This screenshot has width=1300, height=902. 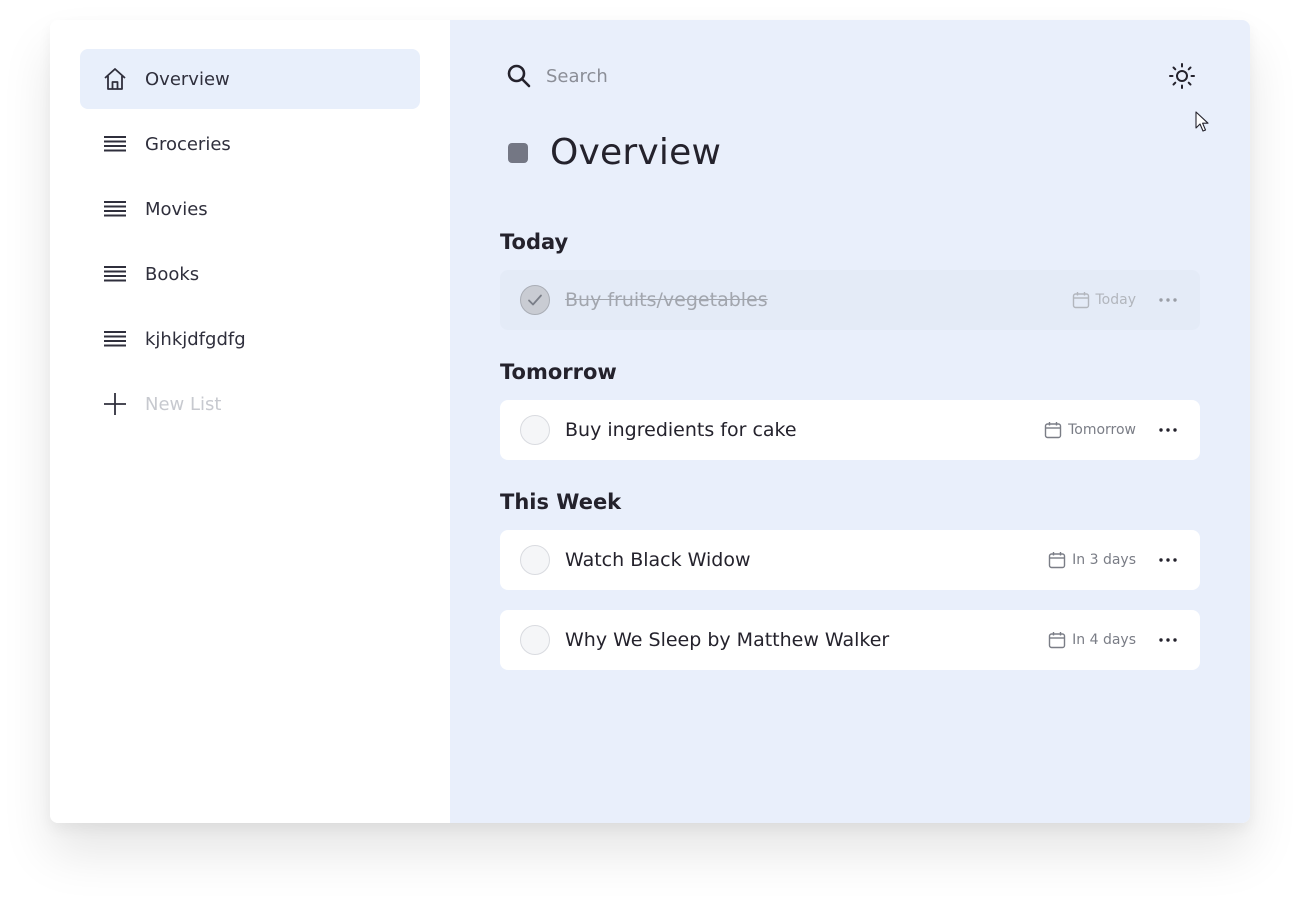 What do you see at coordinates (250, 79) in the screenshot?
I see `sidebar-item-overview: Overview` at bounding box center [250, 79].